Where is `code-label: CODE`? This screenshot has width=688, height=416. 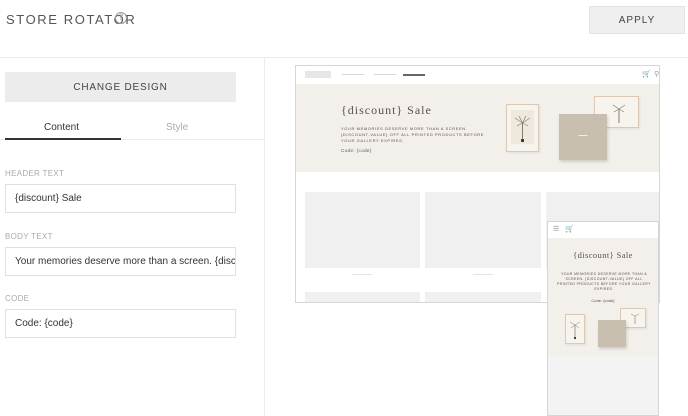 code-label: CODE is located at coordinates (17, 298).